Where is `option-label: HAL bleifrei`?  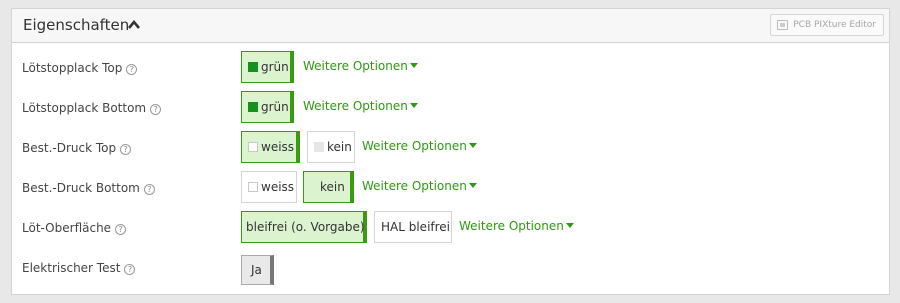 option-label: HAL bleifrei is located at coordinates (416, 227).